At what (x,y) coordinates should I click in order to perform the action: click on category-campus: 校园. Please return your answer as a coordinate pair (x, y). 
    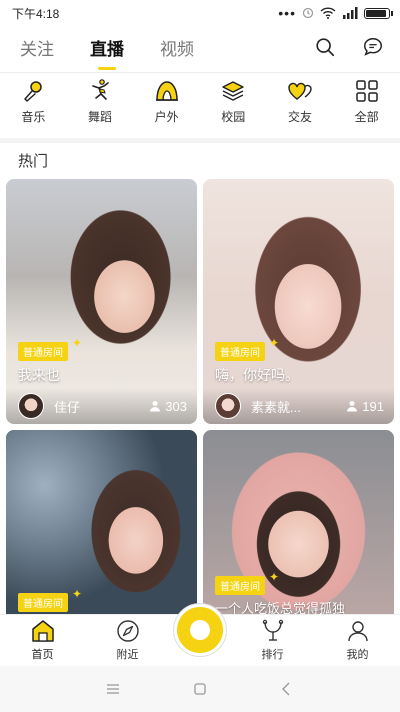
    Looking at the image, I should click on (233, 106).